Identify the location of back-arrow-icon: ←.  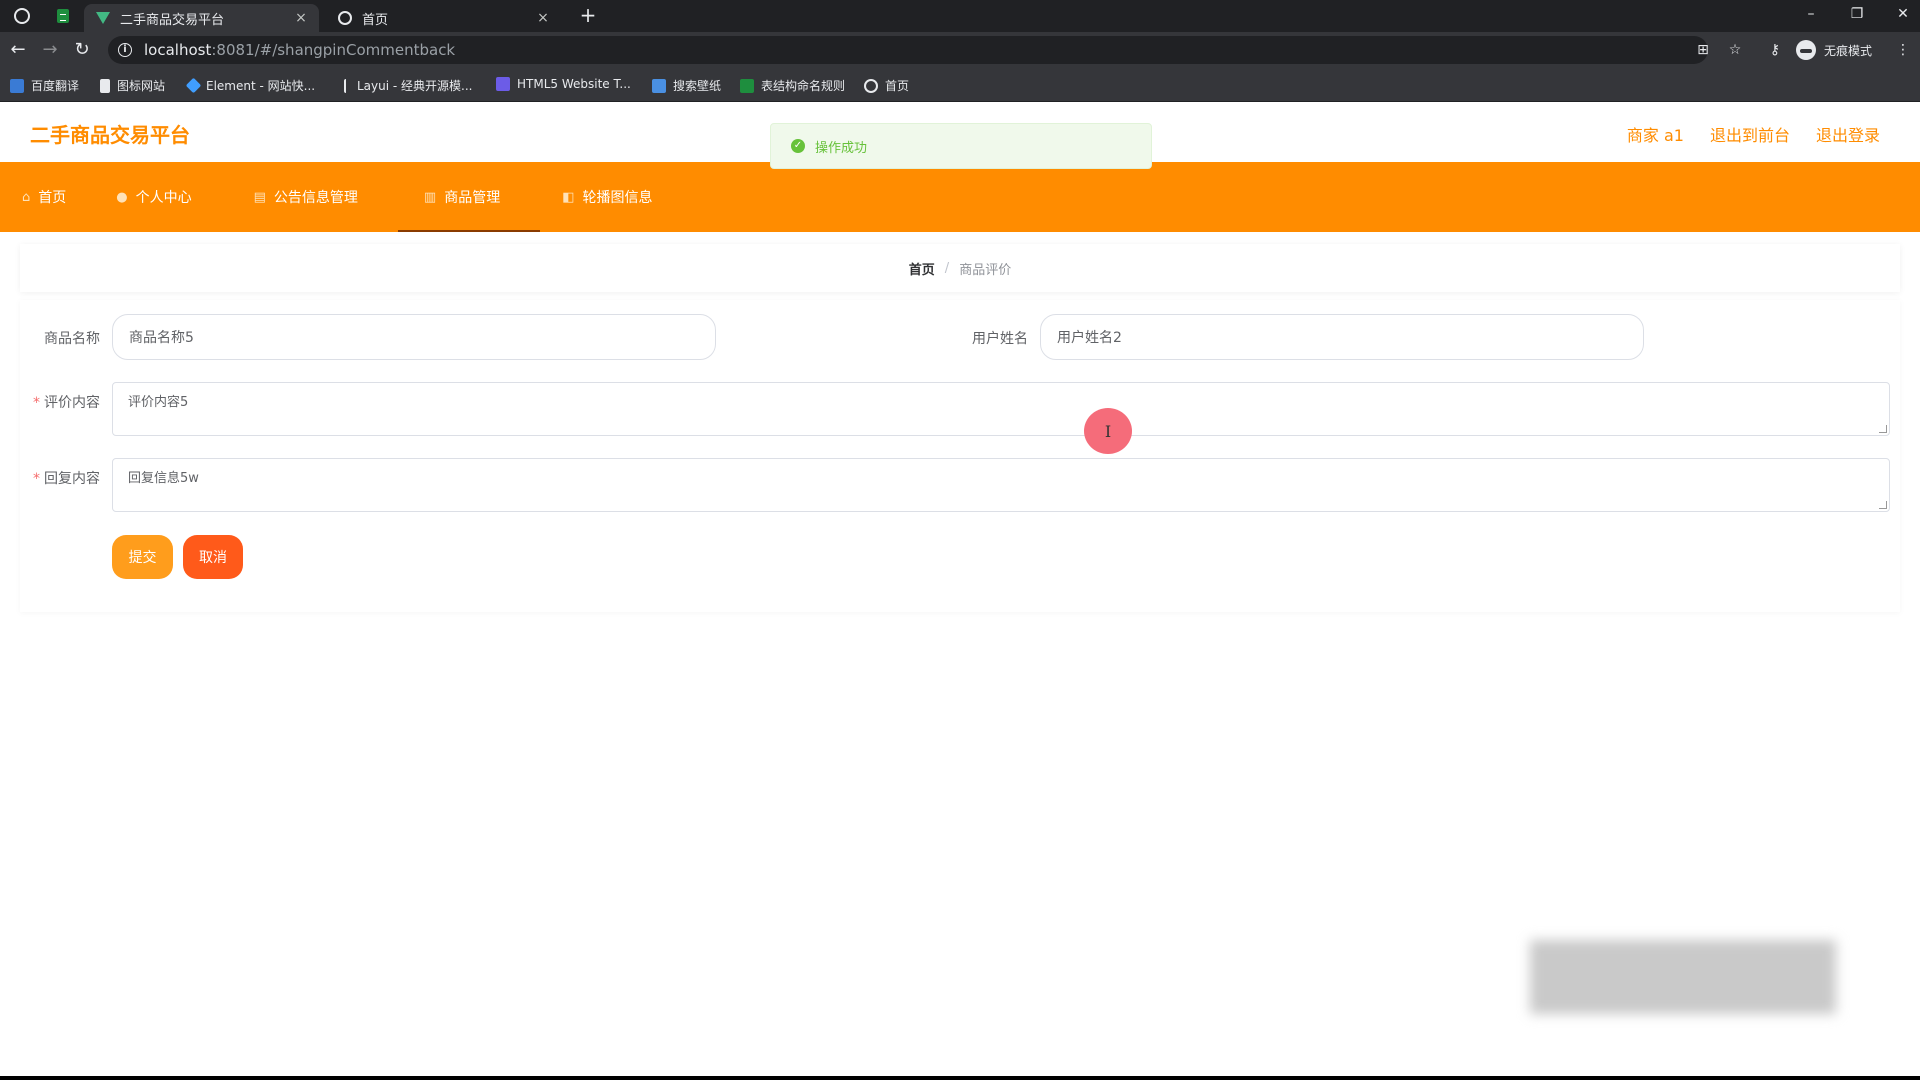
(18, 50).